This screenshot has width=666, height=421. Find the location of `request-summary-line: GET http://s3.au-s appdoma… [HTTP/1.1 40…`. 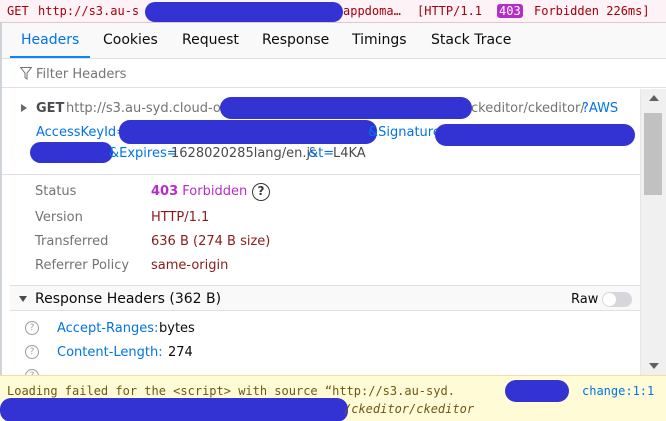

request-summary-line: GET http://s3.au-s appdoma… [HTTP/1.1 40… is located at coordinates (333, 11).